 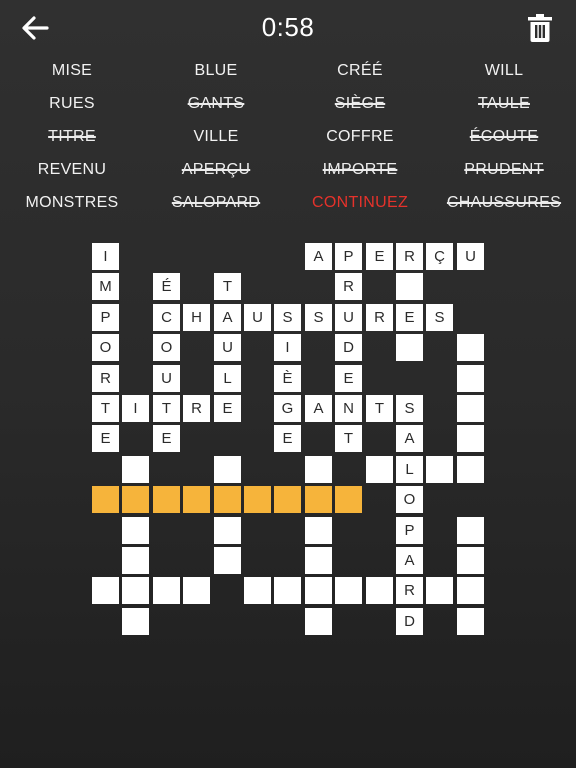 What do you see at coordinates (166, 286) in the screenshot?
I see `grid-cell: É` at bounding box center [166, 286].